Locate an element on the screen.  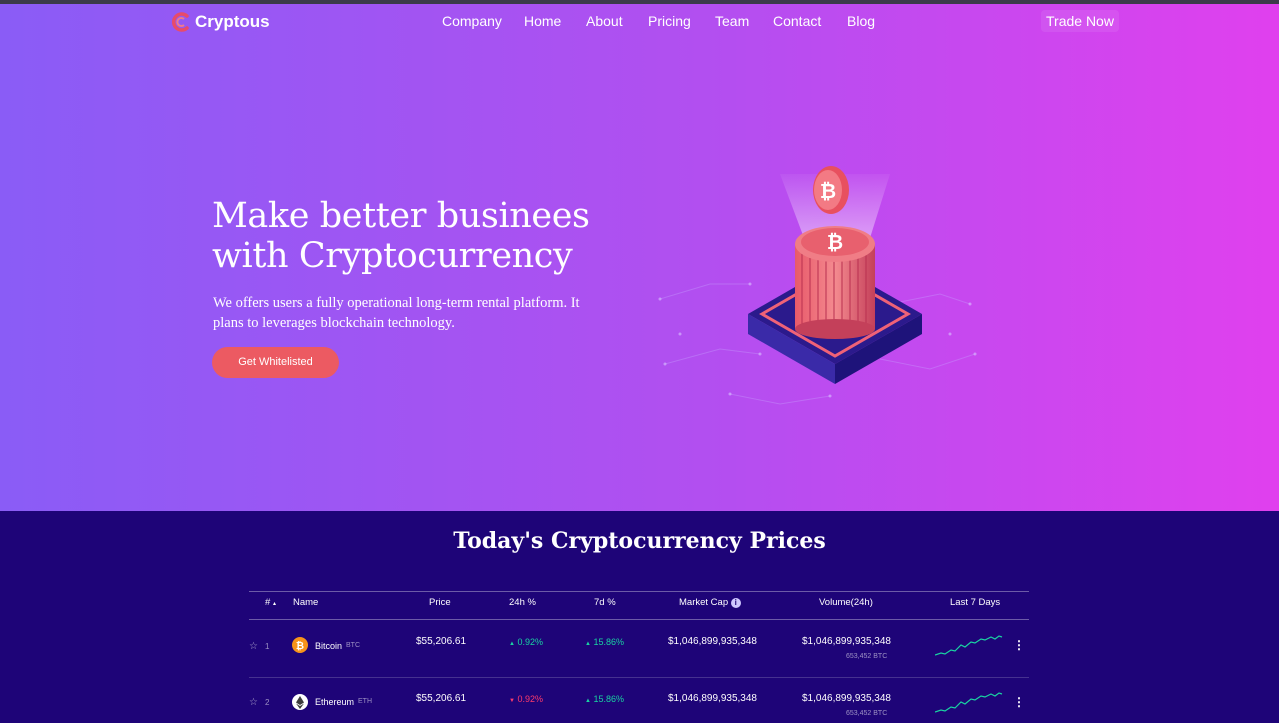
rank-cell: 2 is located at coordinates (267, 702).